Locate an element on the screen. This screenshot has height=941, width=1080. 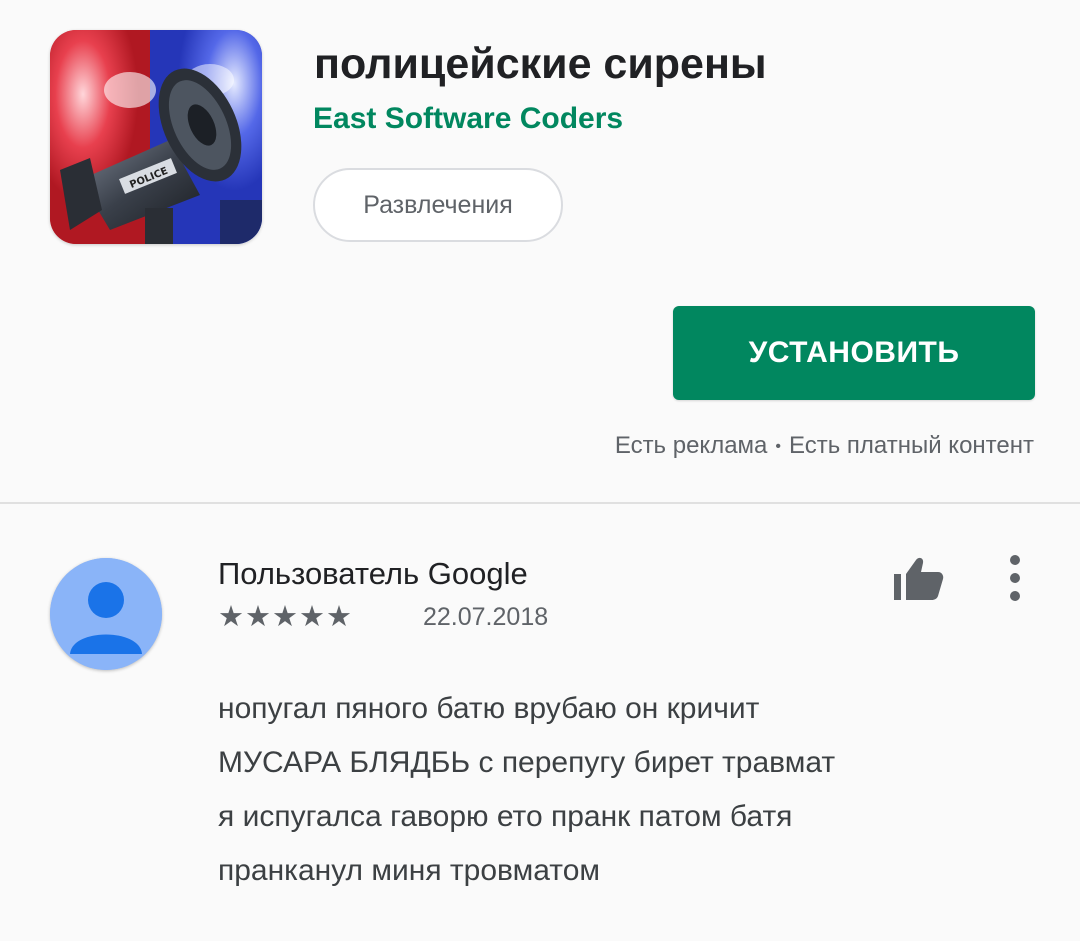
police-megaphone-icon: POLICE is located at coordinates (156, 137).